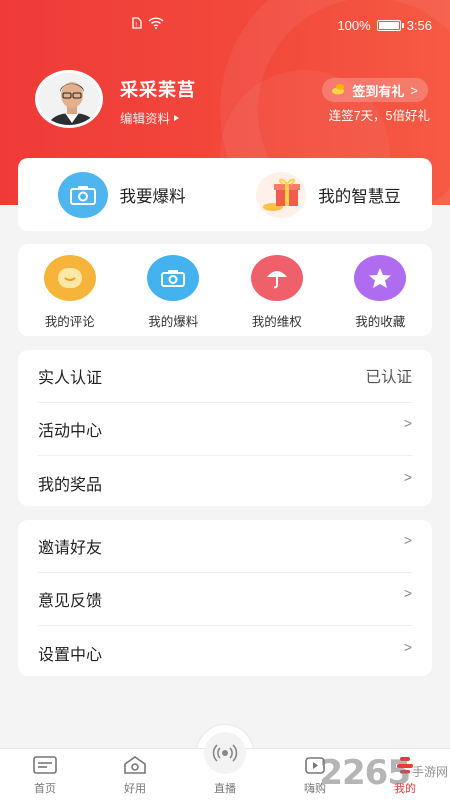 The height and width of the screenshot is (800, 450). Describe the element at coordinates (135, 789) in the screenshot. I see `tab-label: 好用` at that location.